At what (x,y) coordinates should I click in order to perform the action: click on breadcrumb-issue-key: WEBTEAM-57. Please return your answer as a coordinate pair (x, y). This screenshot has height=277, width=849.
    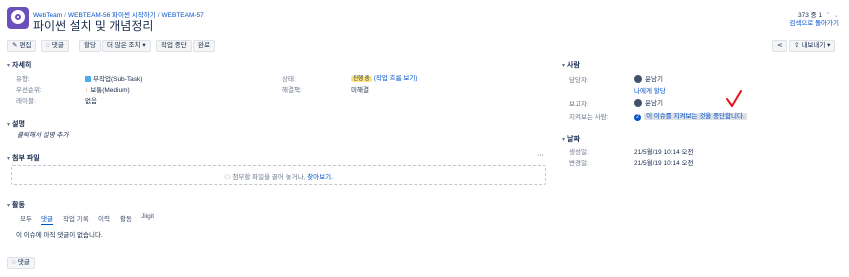
    Looking at the image, I should click on (183, 15).